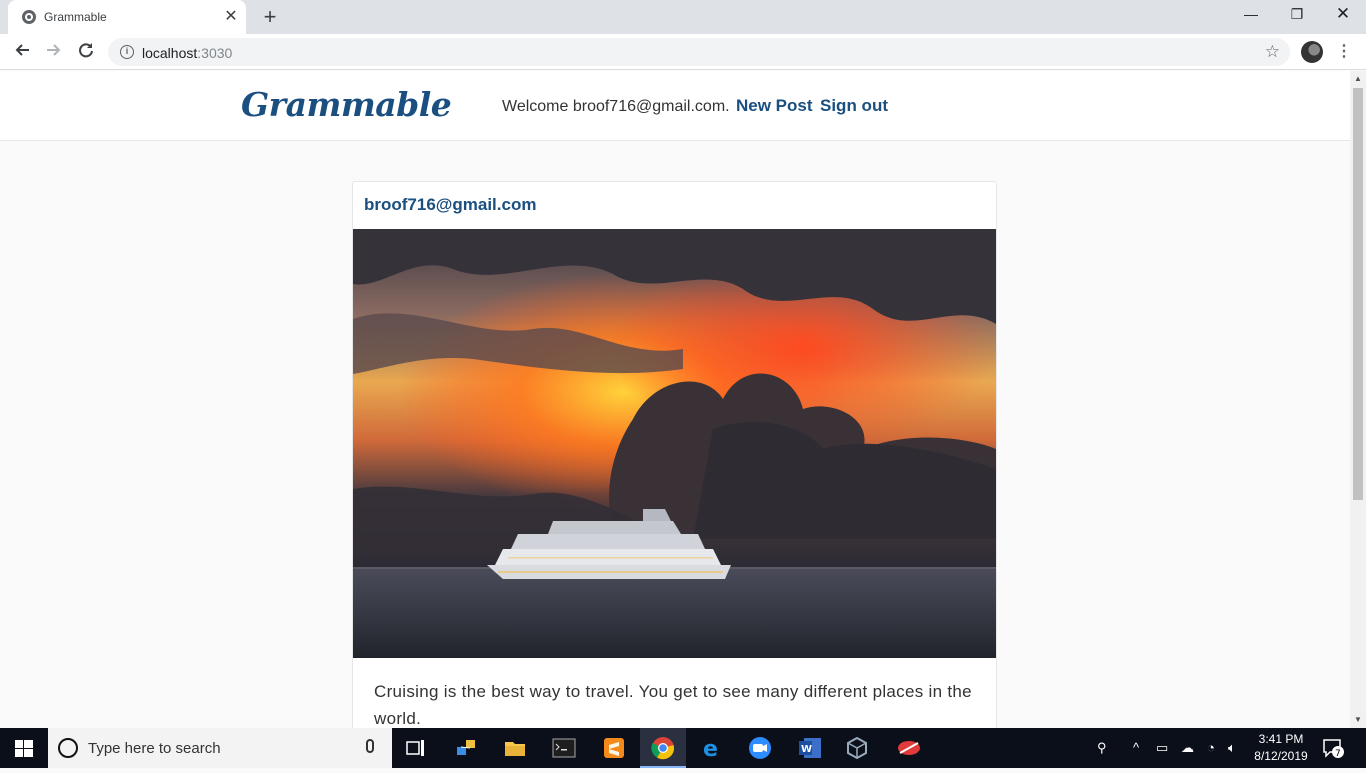 This screenshot has height=773, width=1366. Describe the element at coordinates (1162, 748) in the screenshot. I see `battery-icon: ▭` at that location.